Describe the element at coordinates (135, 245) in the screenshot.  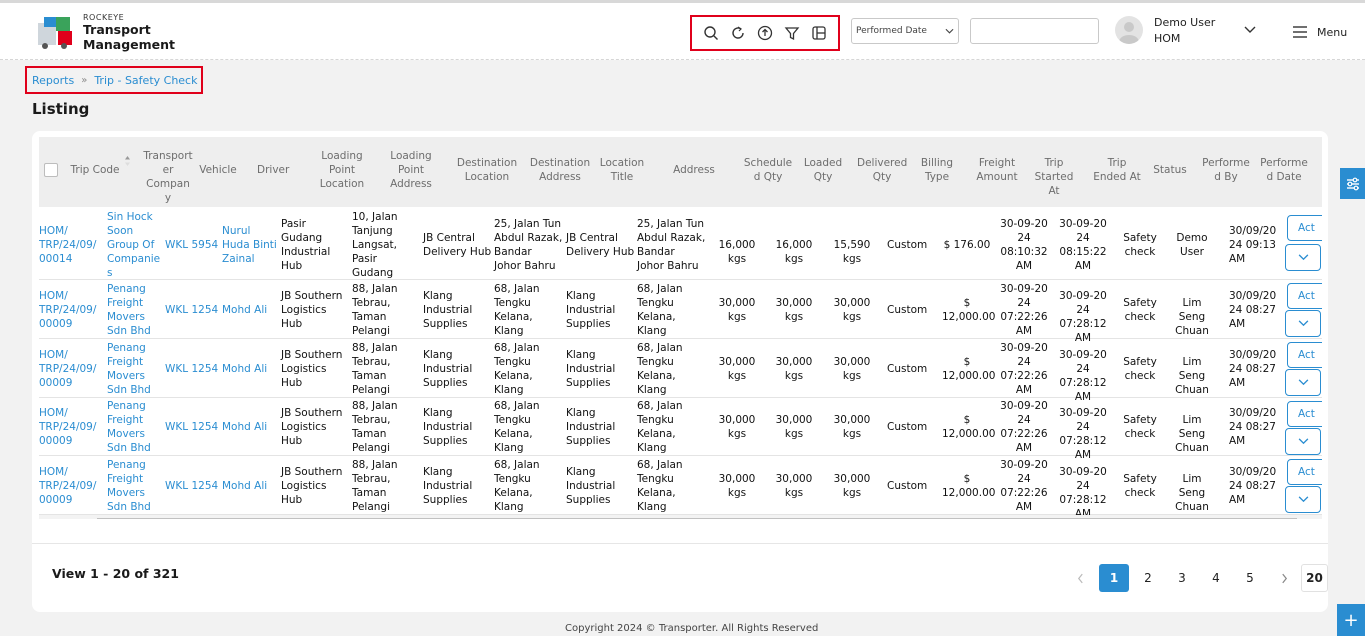
I see `cell-company: Sin Hock Soon Group Of Companie s` at that location.